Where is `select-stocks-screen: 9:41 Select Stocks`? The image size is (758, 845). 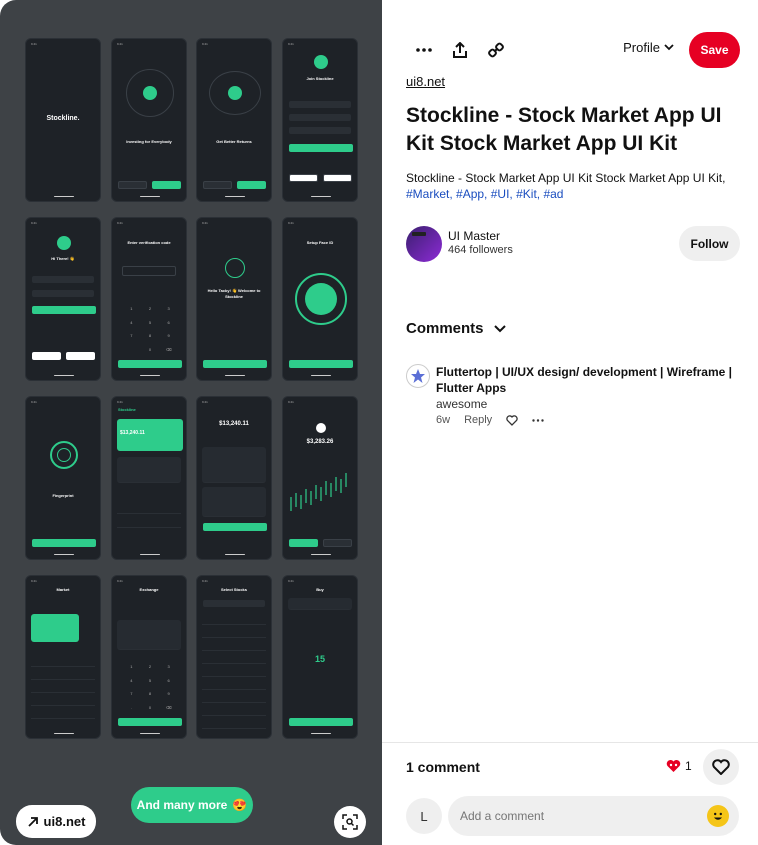
select-stocks-screen: 9:41 Select Stocks is located at coordinates (234, 657).